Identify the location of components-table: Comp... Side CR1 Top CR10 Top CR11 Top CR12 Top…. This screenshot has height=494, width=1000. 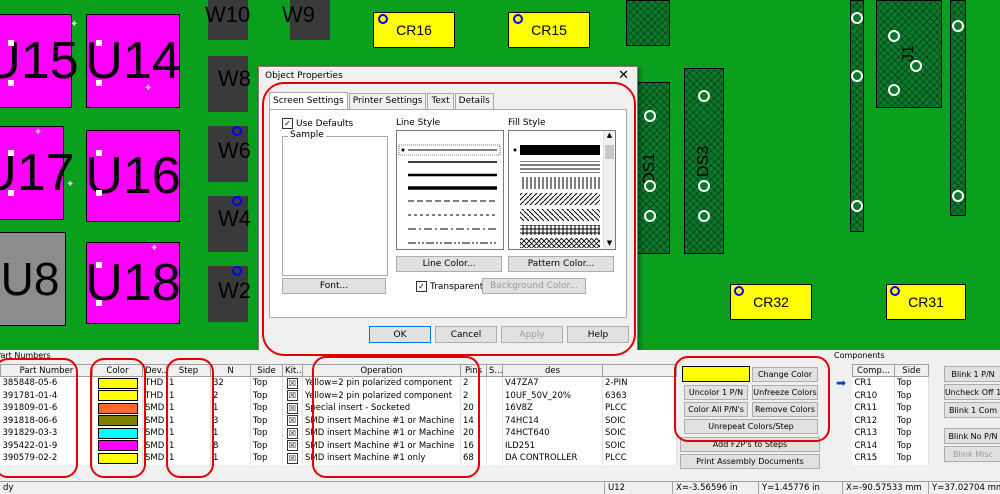
(890, 414).